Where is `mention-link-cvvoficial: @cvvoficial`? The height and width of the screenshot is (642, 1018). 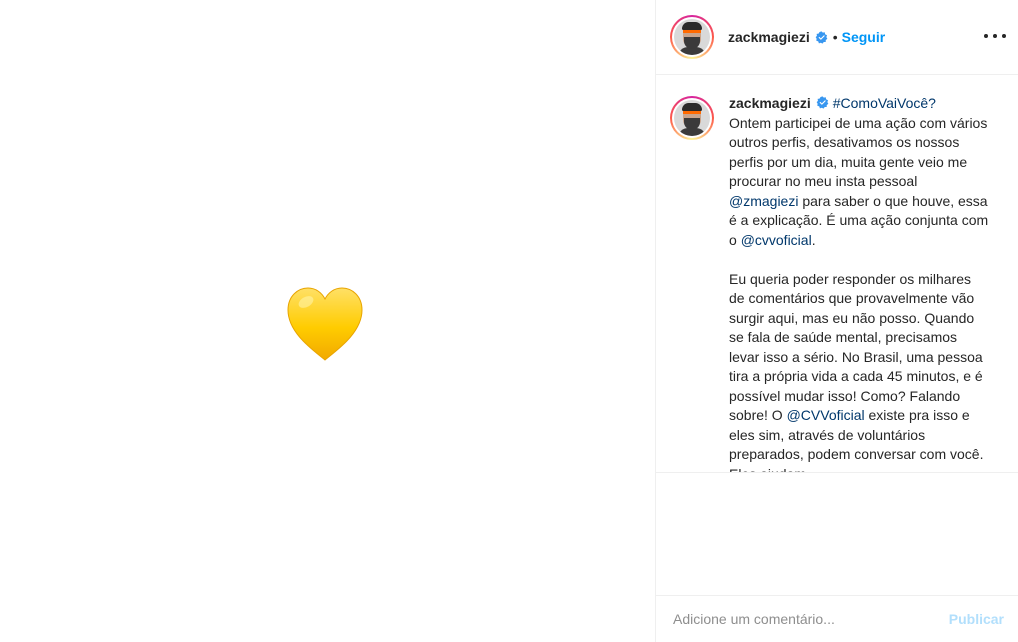
mention-link-cvvoficial: @cvvoficial is located at coordinates (776, 240).